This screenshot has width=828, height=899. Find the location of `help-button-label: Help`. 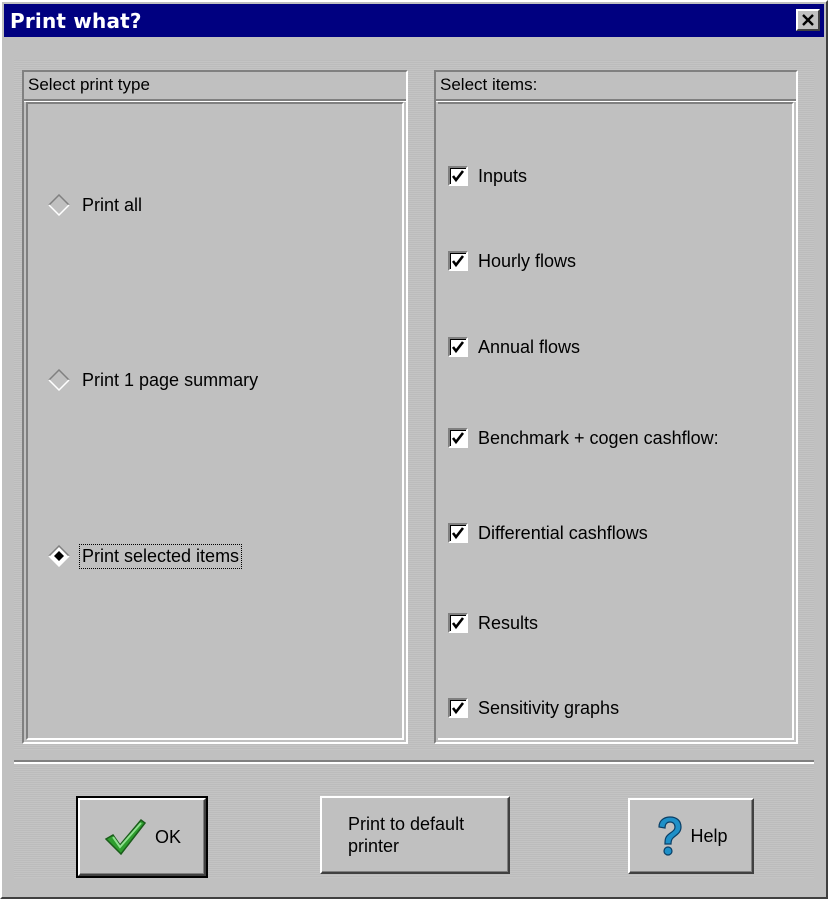

help-button-label: Help is located at coordinates (709, 835).